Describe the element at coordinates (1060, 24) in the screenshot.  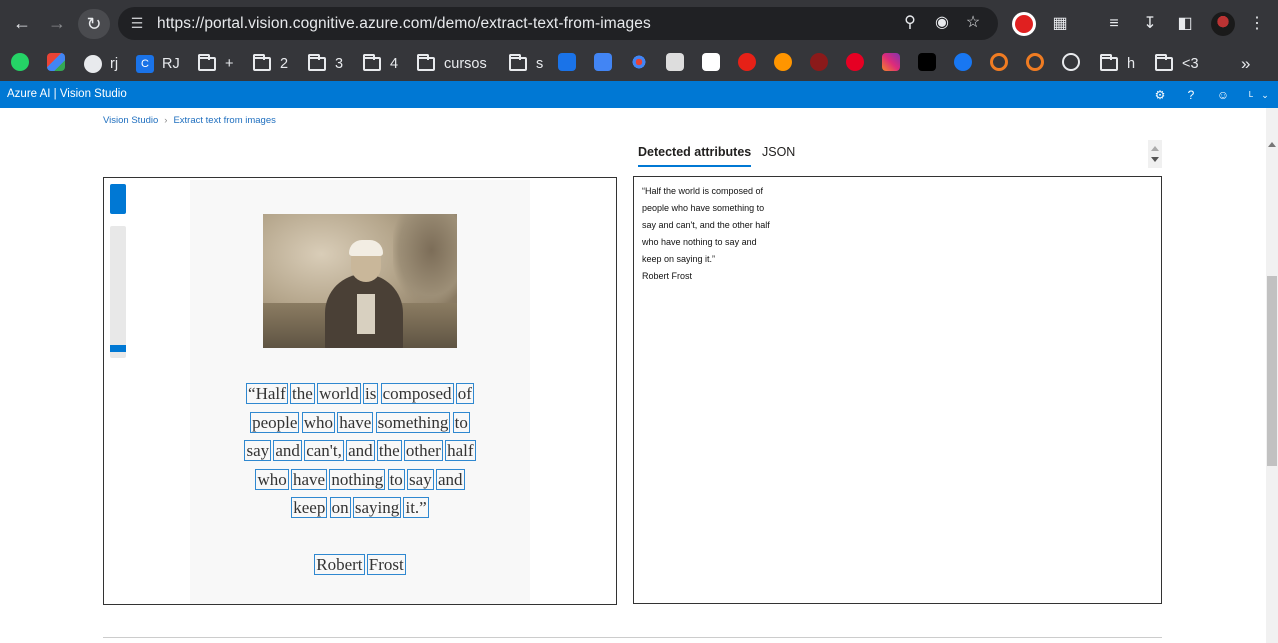
I see `puzzle-icon: ▦` at that location.